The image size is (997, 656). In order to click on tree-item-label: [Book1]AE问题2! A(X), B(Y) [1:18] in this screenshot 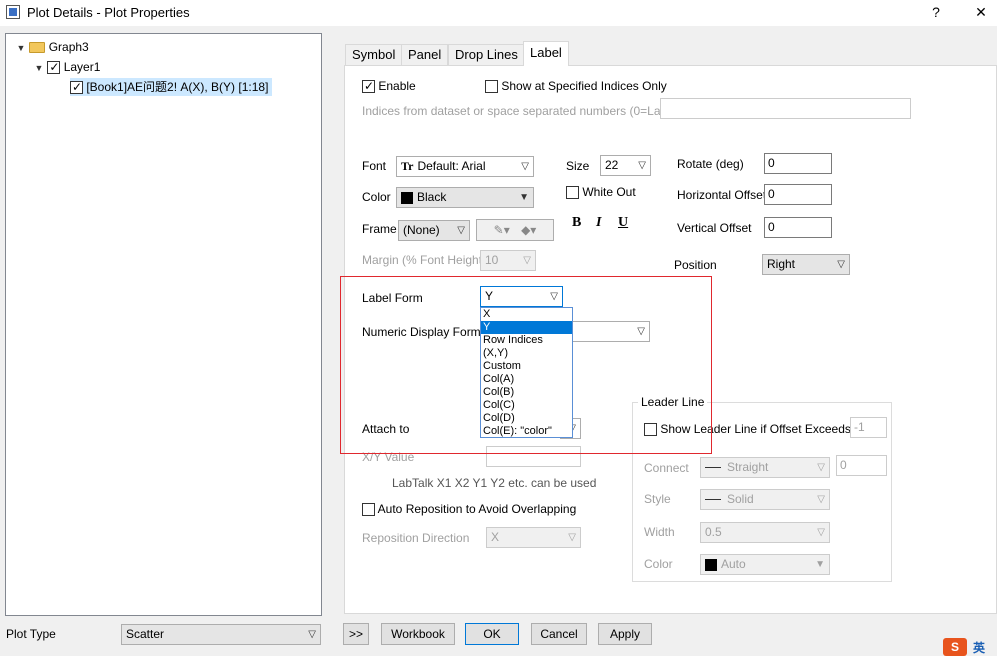, I will do `click(177, 87)`.